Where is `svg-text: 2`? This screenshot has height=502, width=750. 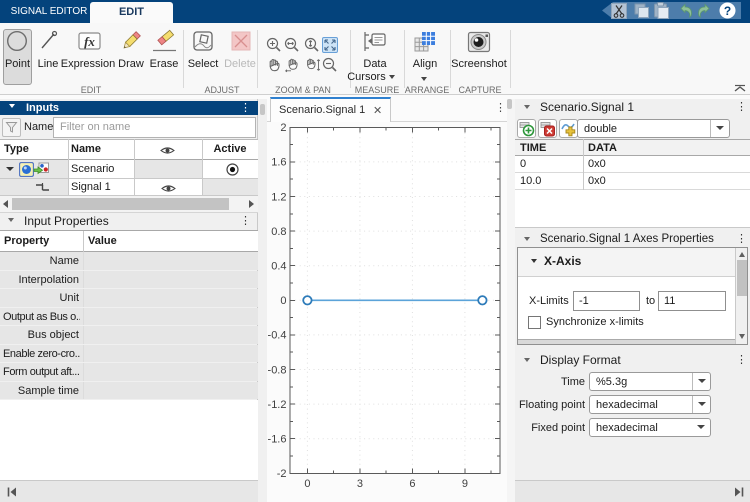 svg-text: 2 is located at coordinates (283, 128).